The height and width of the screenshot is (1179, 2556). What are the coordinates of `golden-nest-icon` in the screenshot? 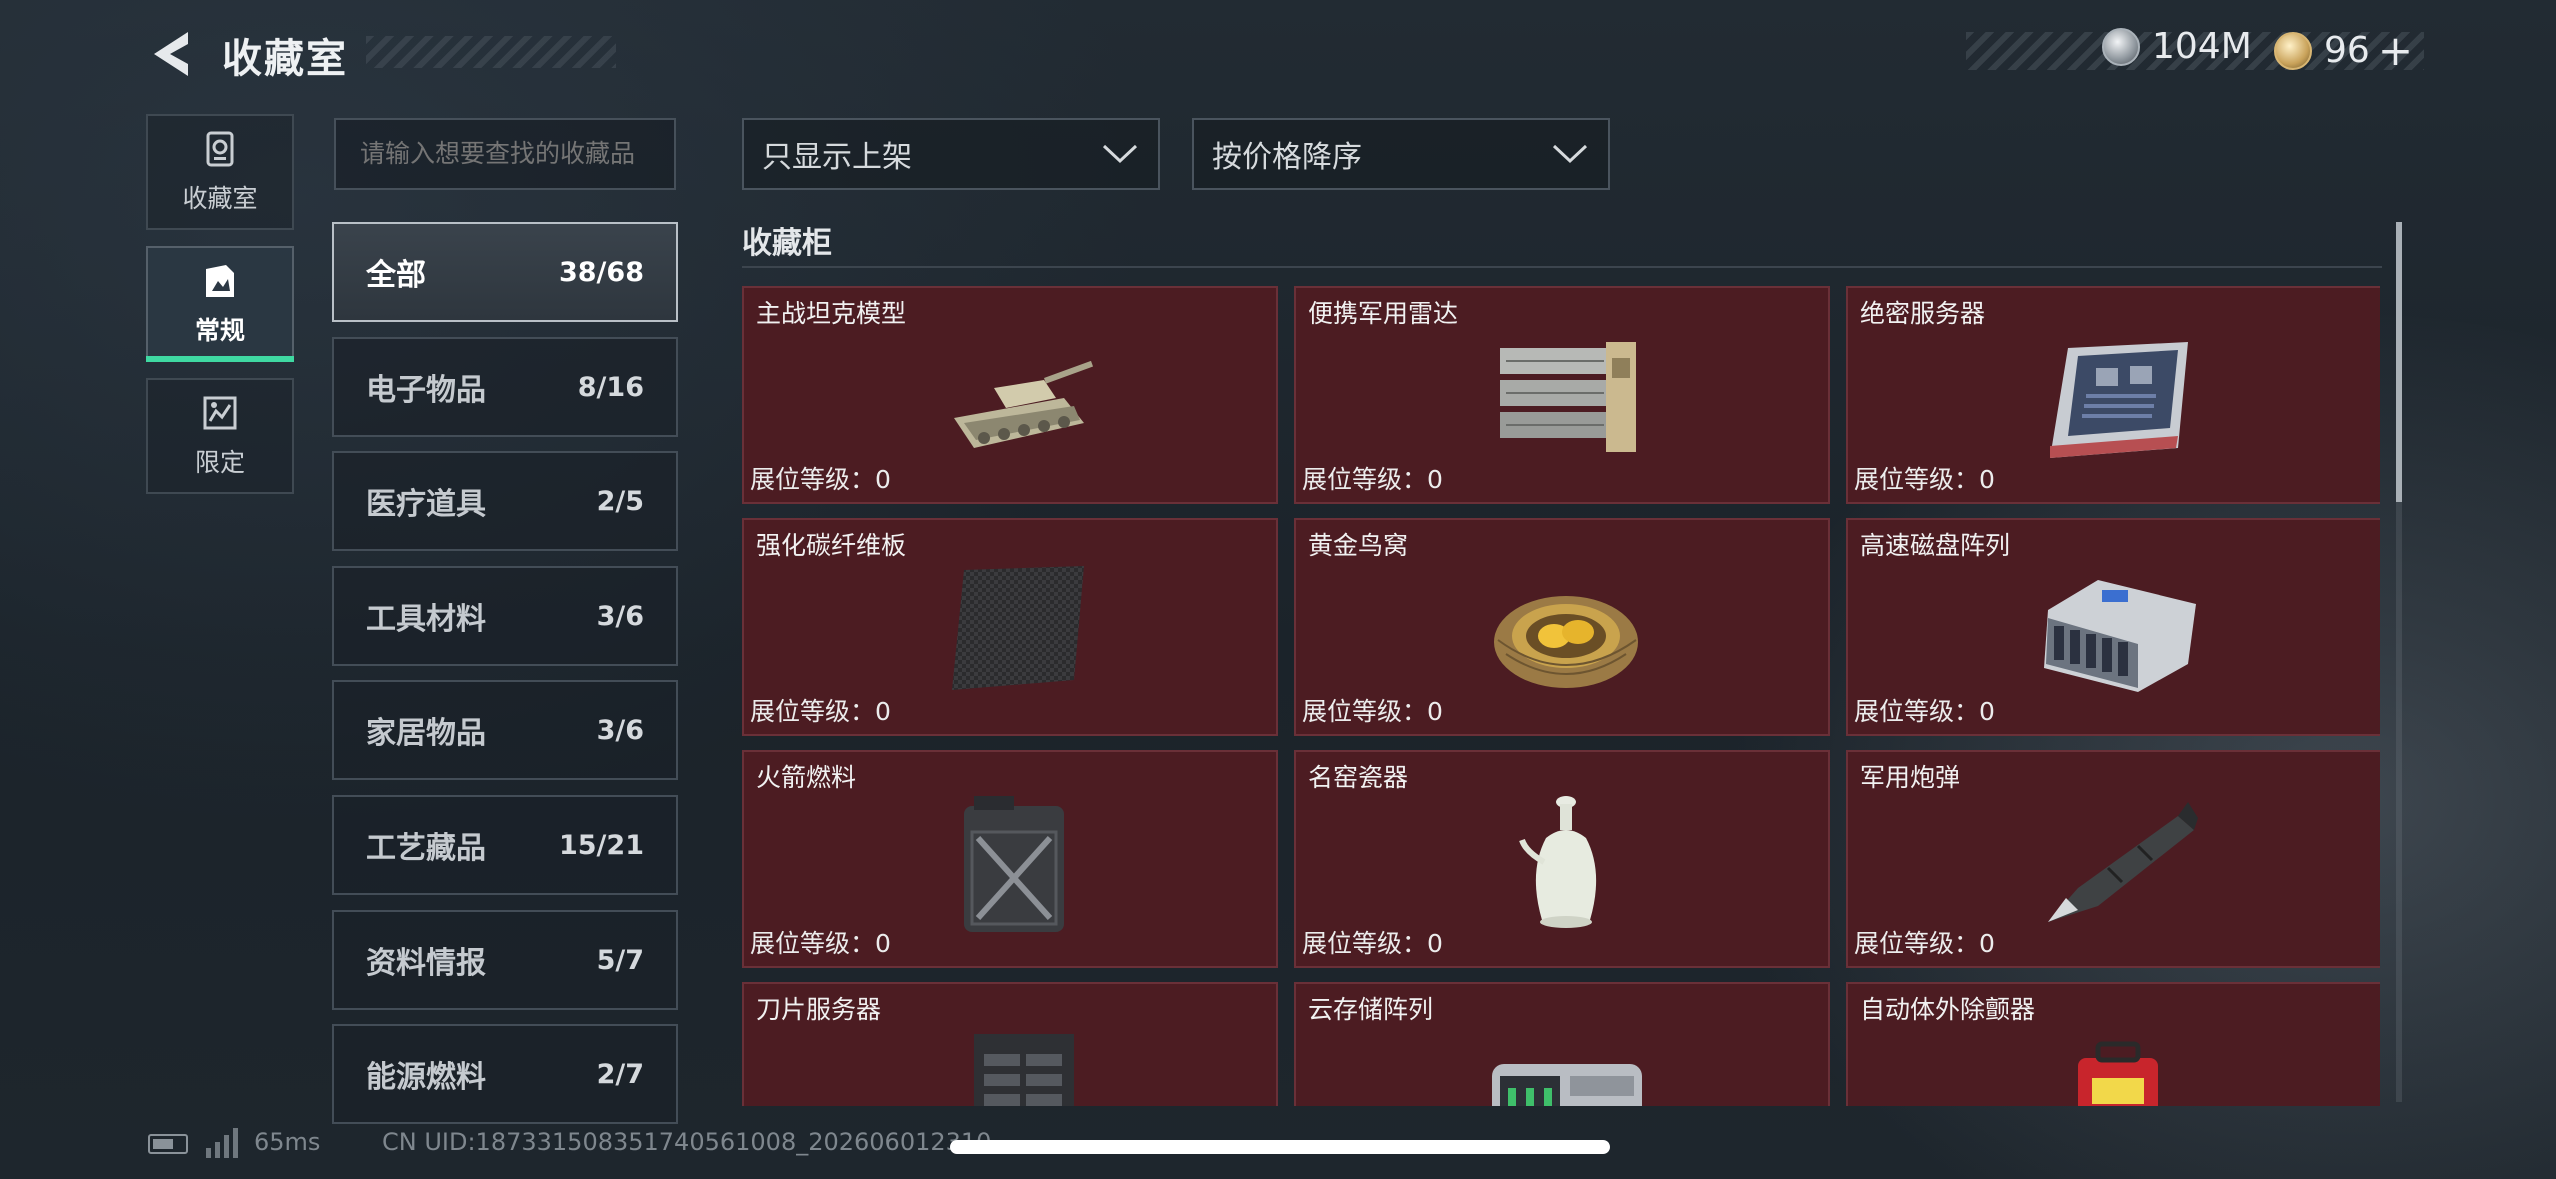 It's located at (1566, 642).